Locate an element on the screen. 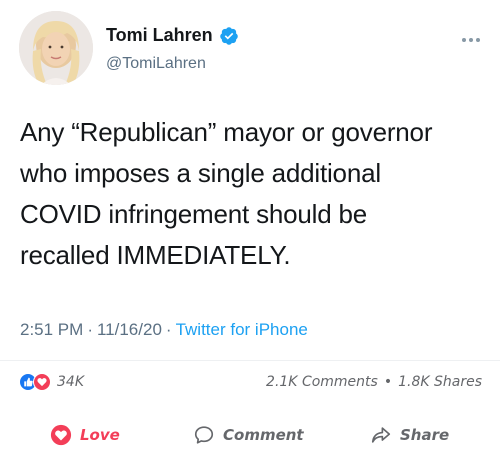  shares-count: 1.8K Shares is located at coordinates (440, 382).